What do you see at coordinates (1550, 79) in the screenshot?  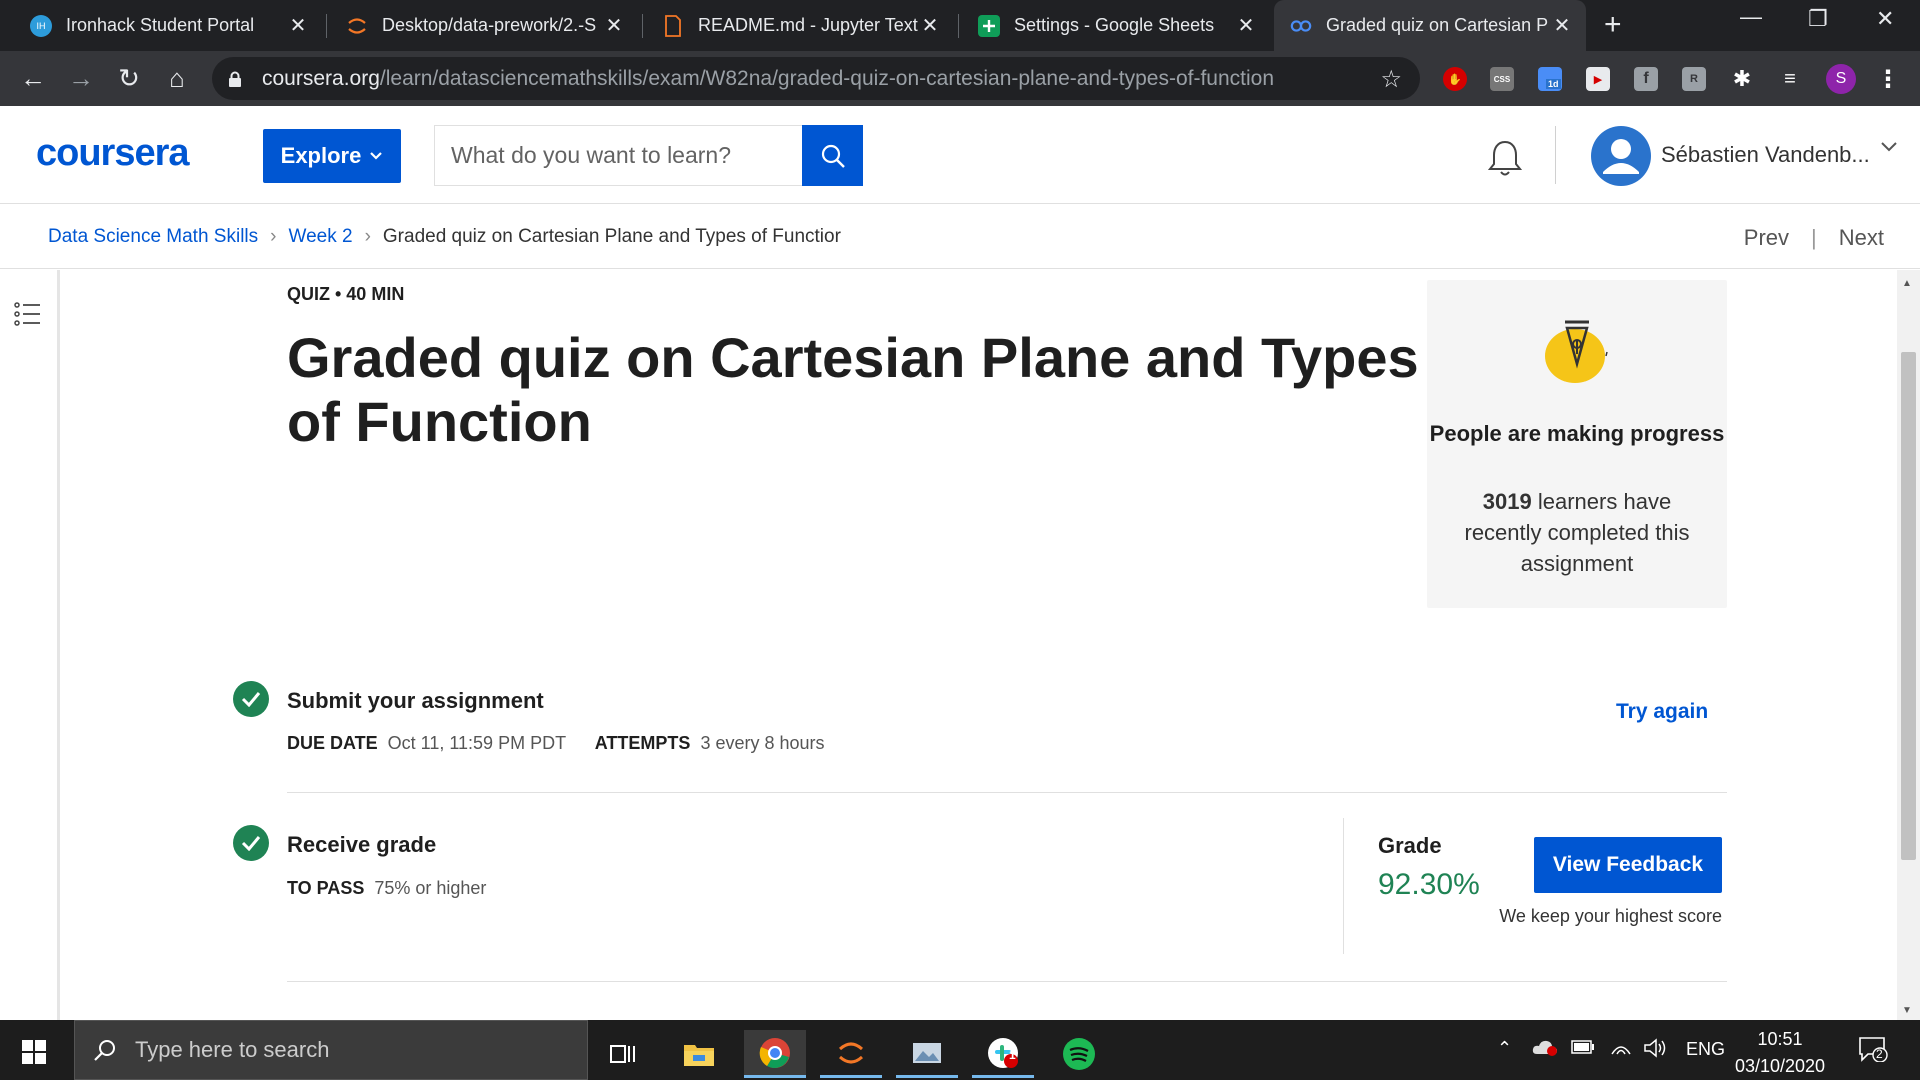 I see `calendar-icon: 1d` at bounding box center [1550, 79].